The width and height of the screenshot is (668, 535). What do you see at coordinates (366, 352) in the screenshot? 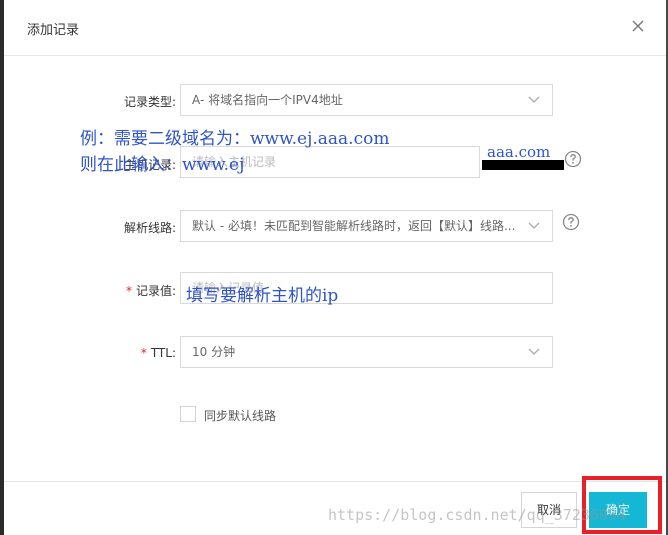
I see `ttl-select: 10 分钟` at bounding box center [366, 352].